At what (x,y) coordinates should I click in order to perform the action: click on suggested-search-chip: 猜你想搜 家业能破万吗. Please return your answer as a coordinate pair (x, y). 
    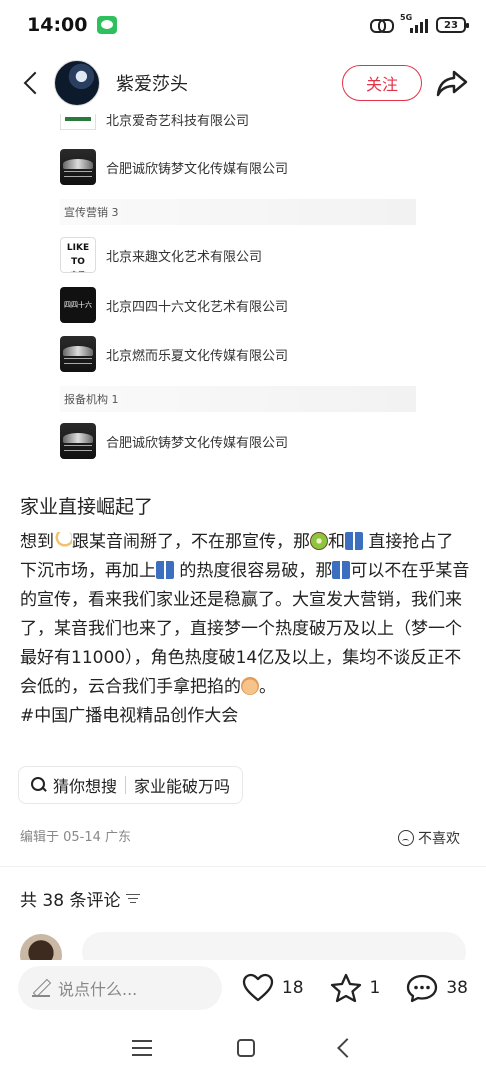
    Looking at the image, I should click on (131, 785).